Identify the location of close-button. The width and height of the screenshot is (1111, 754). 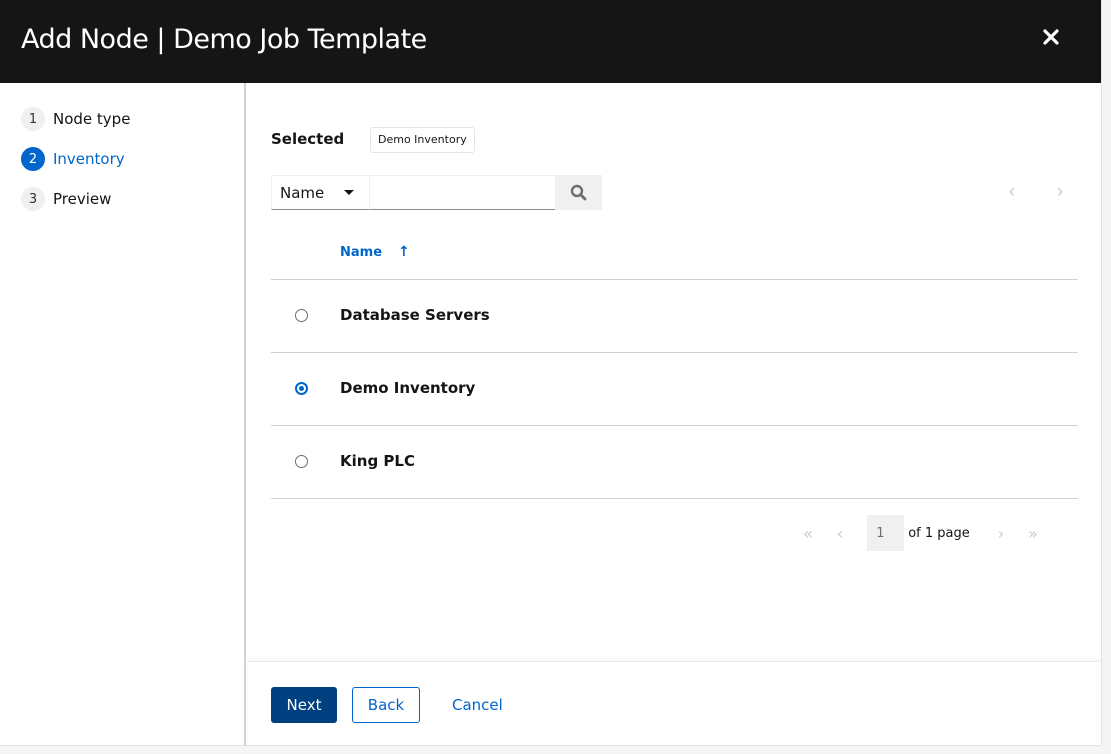
(1051, 37).